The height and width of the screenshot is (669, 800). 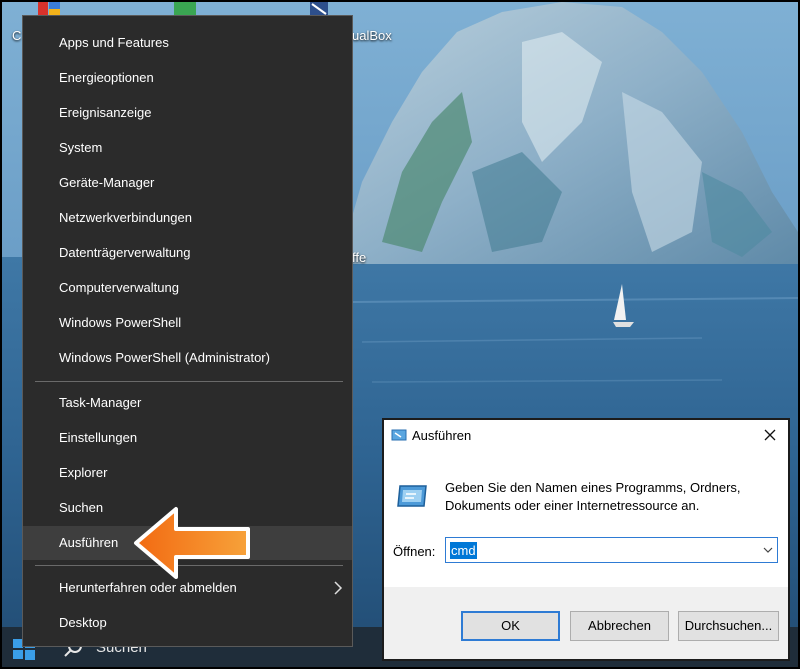 What do you see at coordinates (187, 623) in the screenshot?
I see `menu-item-desktop: Desktop` at bounding box center [187, 623].